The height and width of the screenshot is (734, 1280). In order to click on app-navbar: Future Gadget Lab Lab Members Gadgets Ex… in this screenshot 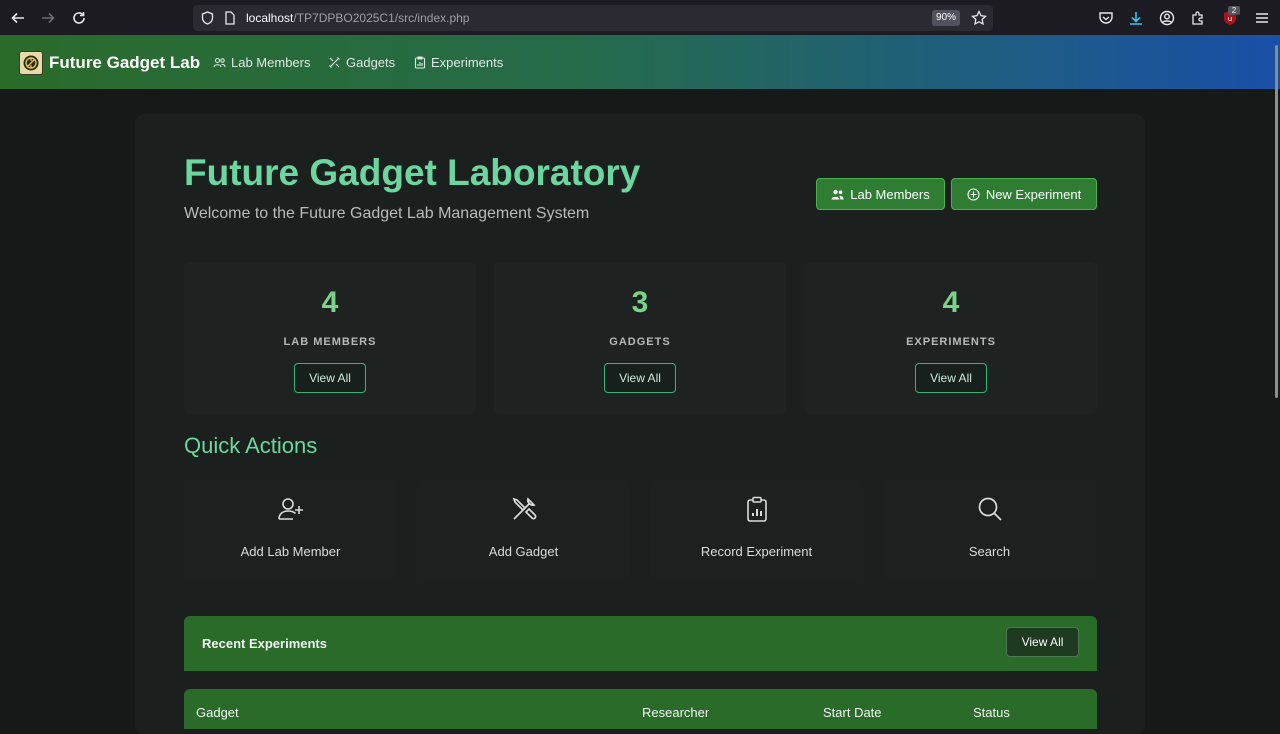, I will do `click(640, 62)`.